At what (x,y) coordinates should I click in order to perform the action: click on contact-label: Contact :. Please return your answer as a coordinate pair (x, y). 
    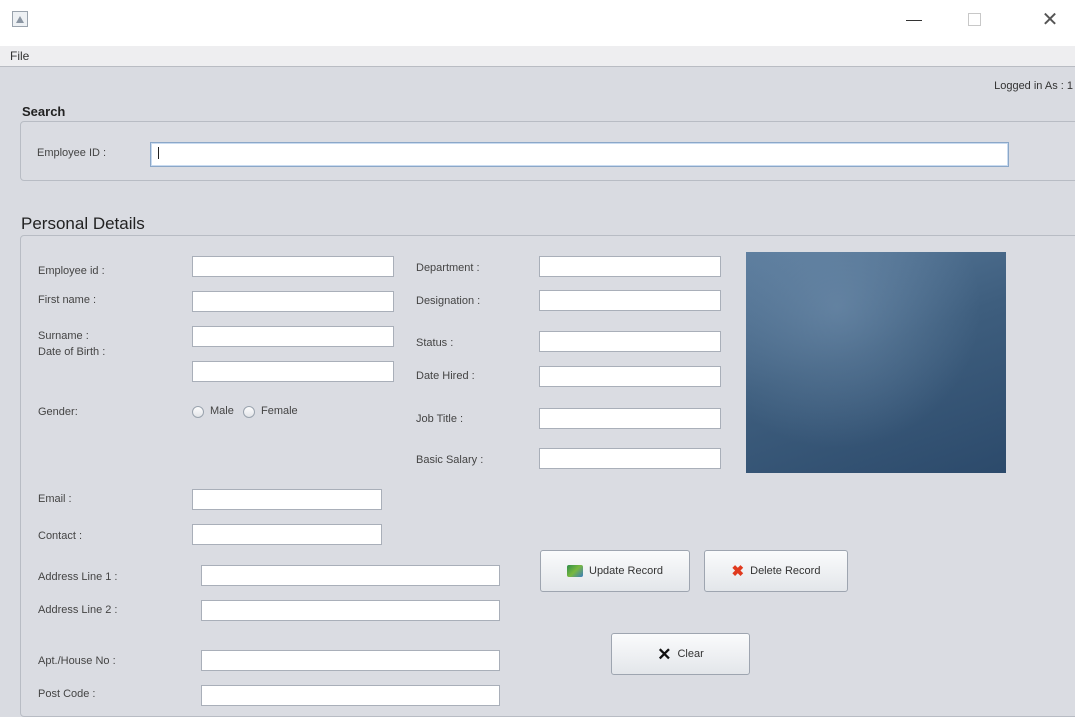
    Looking at the image, I should click on (60, 536).